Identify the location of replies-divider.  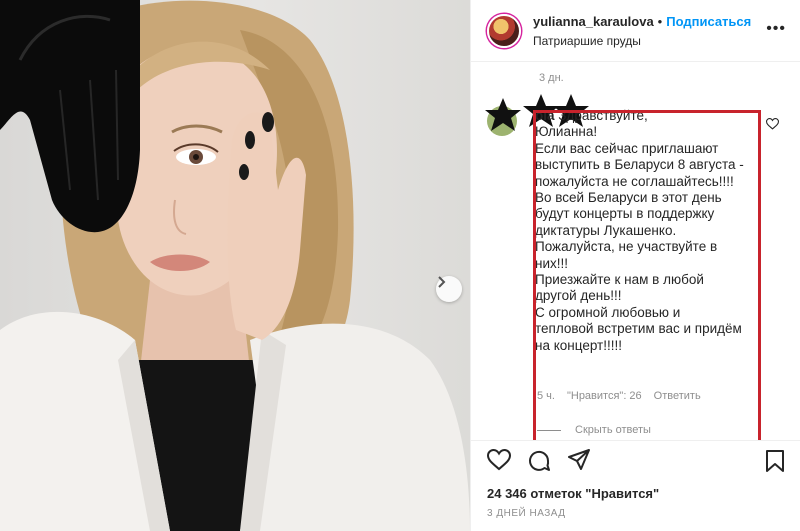
(549, 430).